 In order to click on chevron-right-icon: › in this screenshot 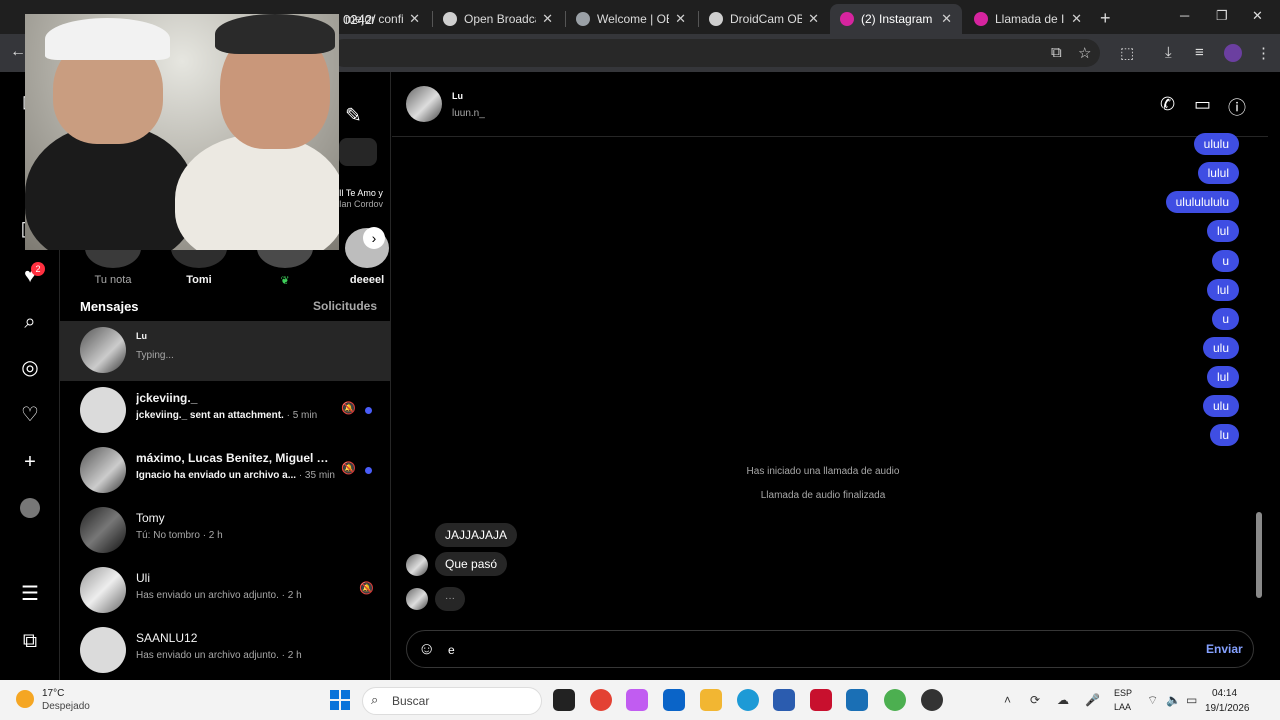, I will do `click(374, 238)`.